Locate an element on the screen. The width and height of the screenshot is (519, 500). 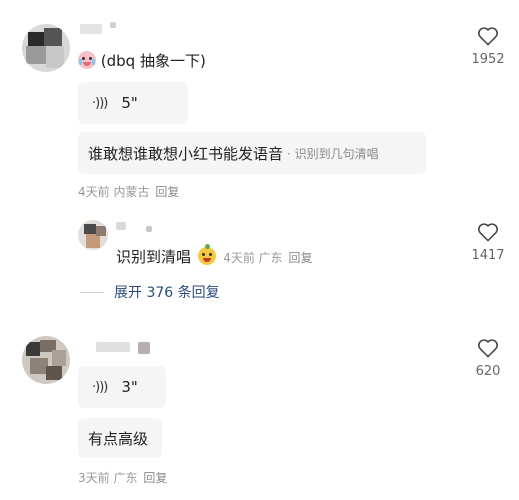
like-button: 1417 is located at coordinates (488, 242).